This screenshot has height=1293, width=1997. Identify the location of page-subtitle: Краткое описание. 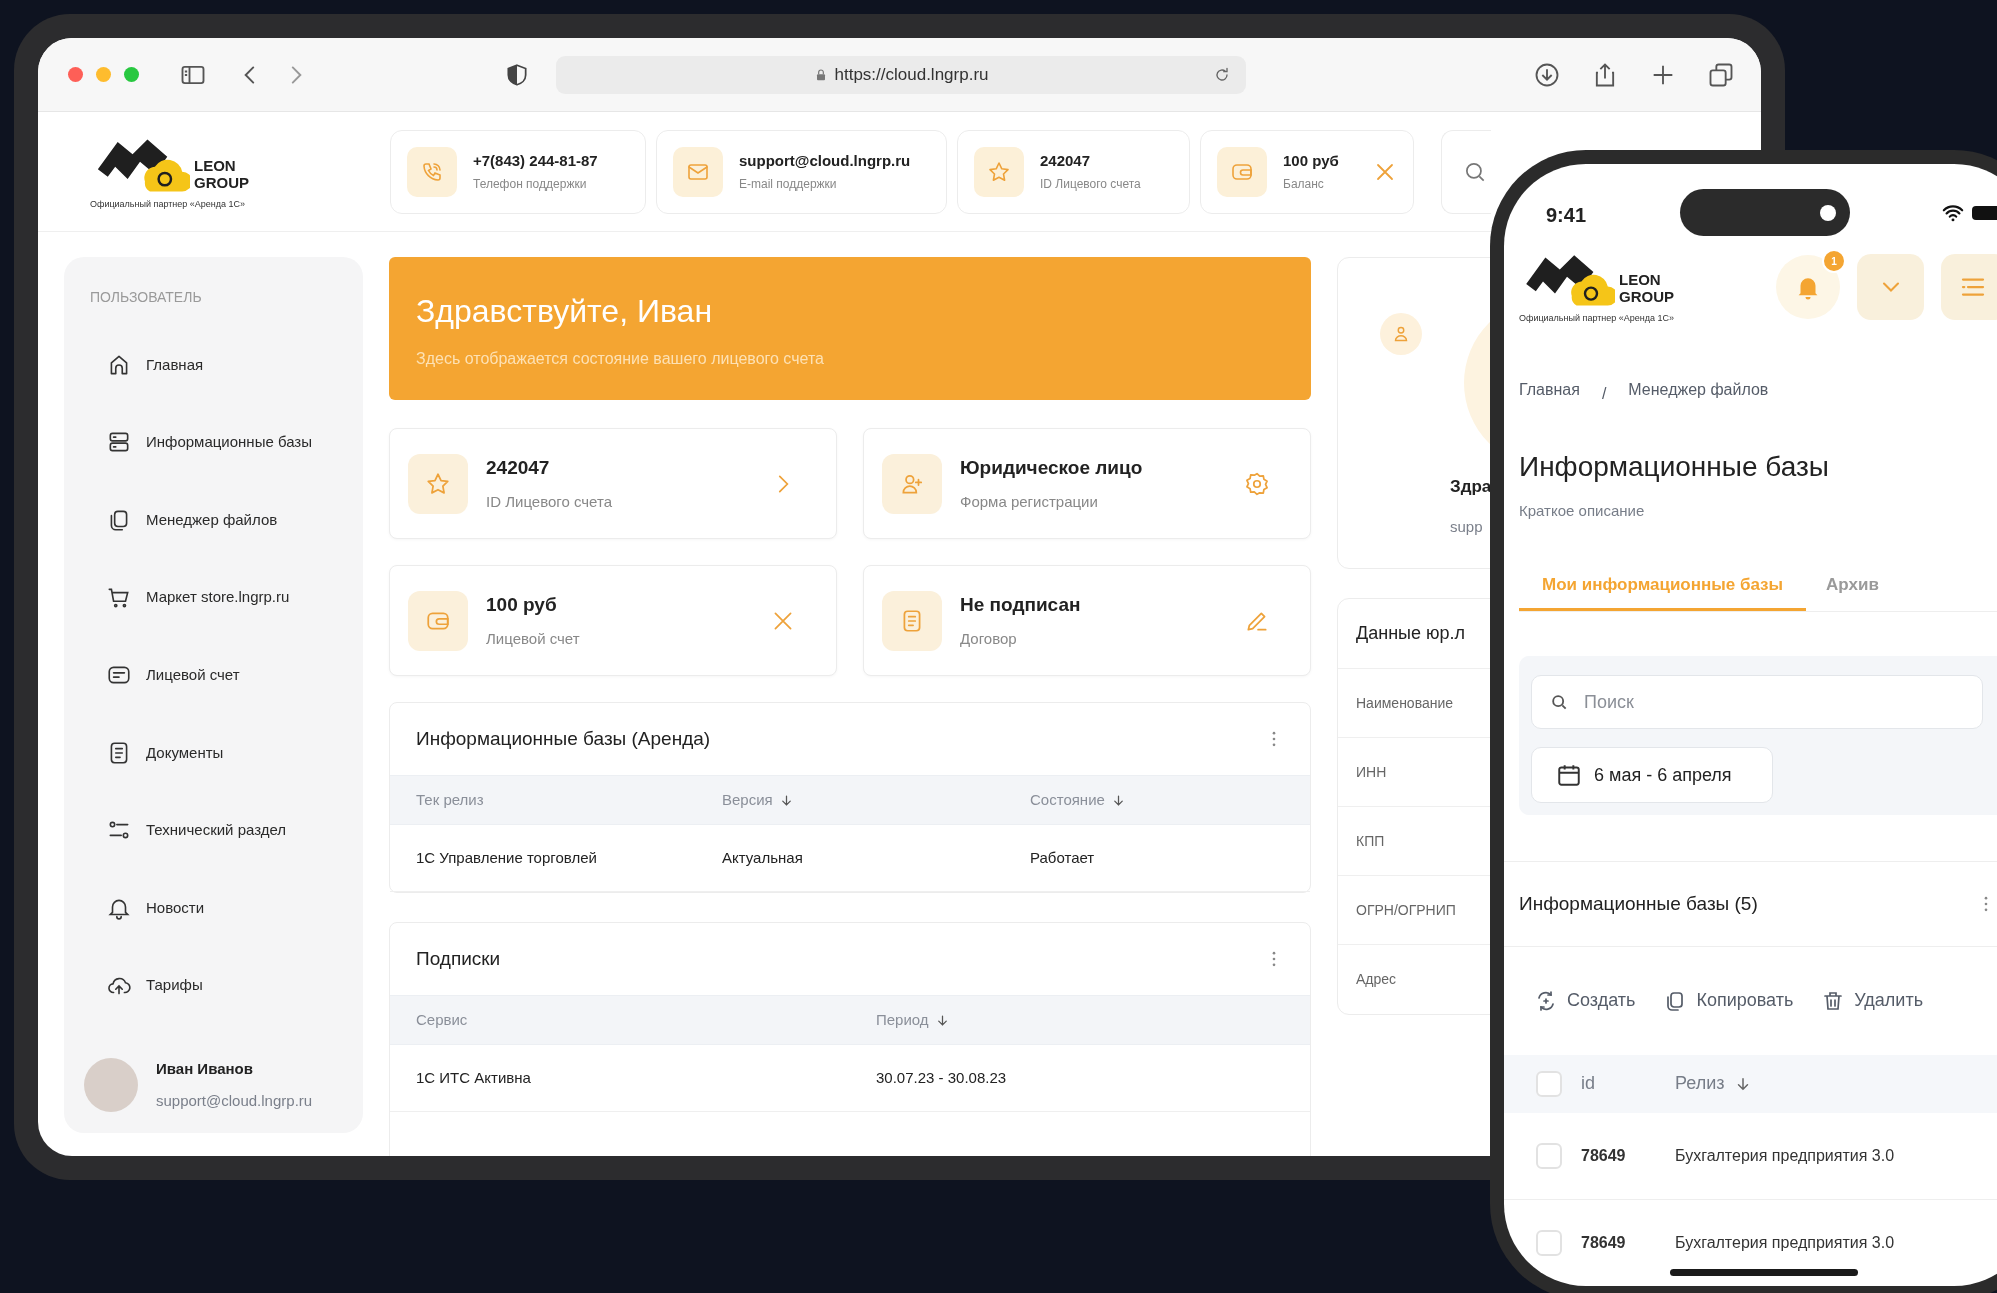
(1582, 510).